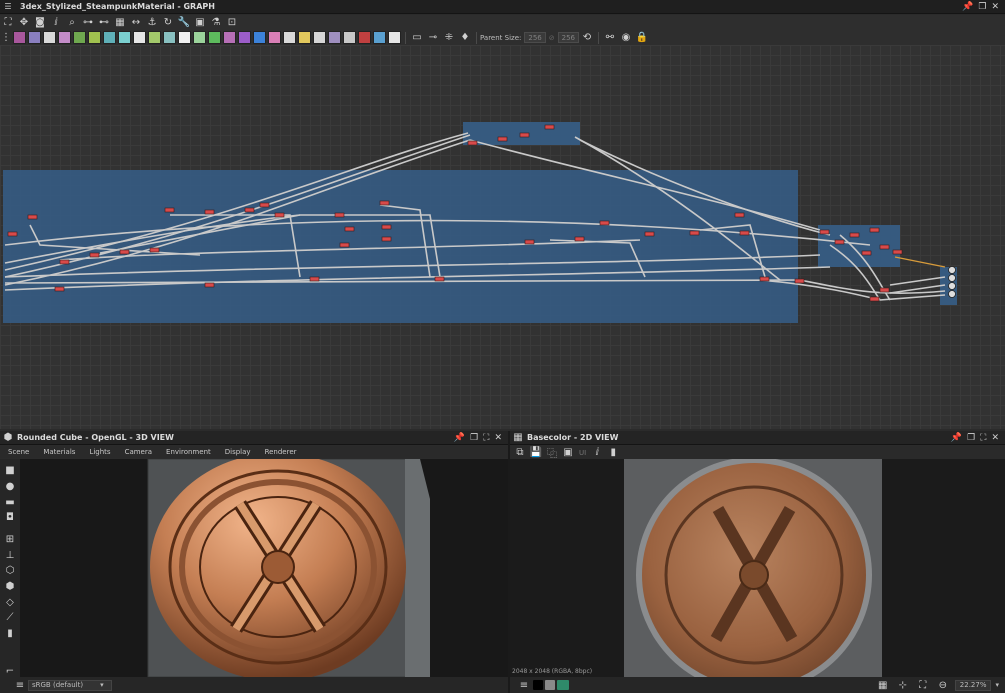 Image resolution: width=1005 pixels, height=693 pixels. What do you see at coordinates (883, 685) in the screenshot?
I see `grid-view-icon: ▦` at bounding box center [883, 685].